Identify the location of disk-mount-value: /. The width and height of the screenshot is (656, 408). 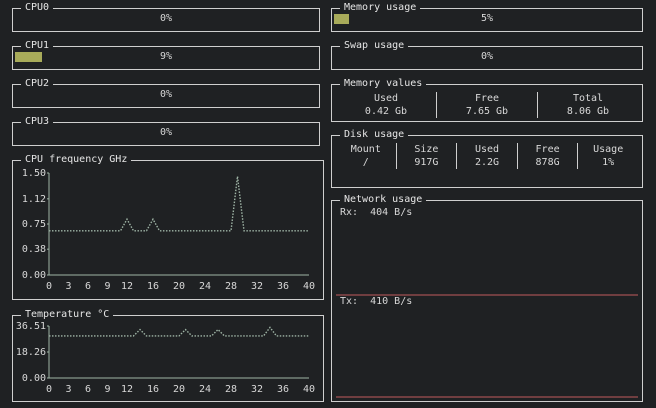
(365, 162).